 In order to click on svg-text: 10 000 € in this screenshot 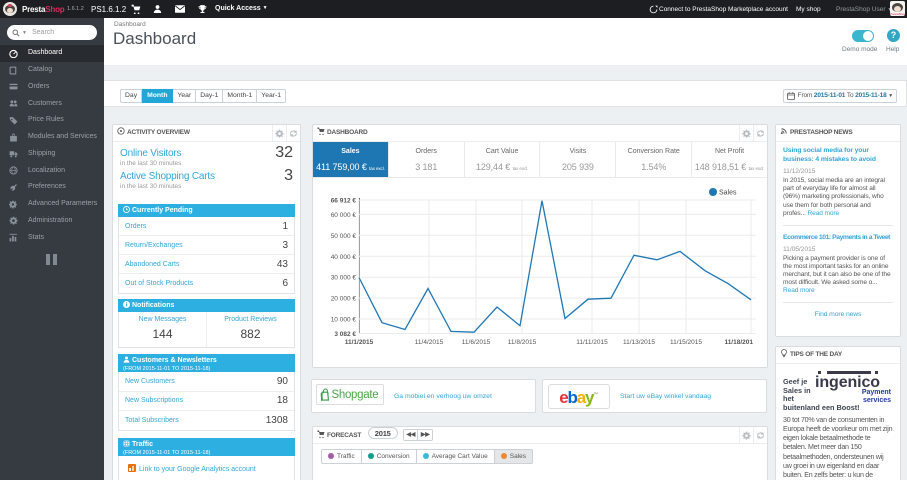, I will do `click(344, 320)`.